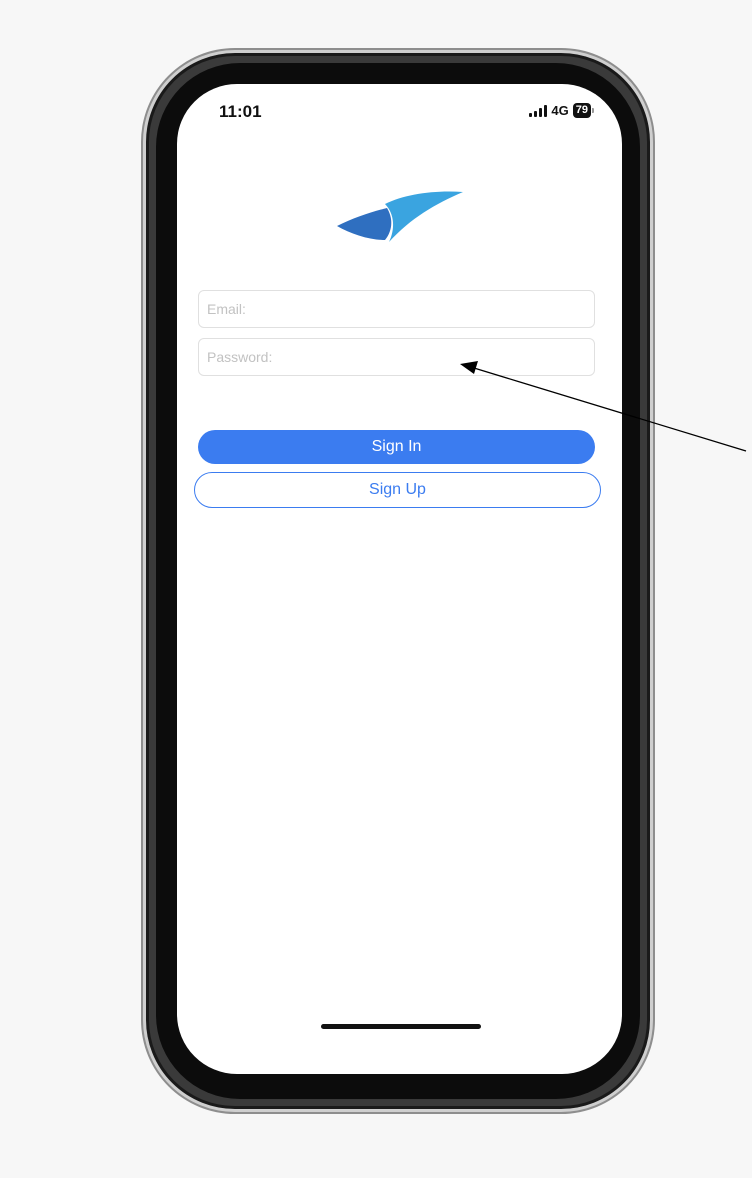  Describe the element at coordinates (538, 110) in the screenshot. I see `cellular-signal-icon` at that location.